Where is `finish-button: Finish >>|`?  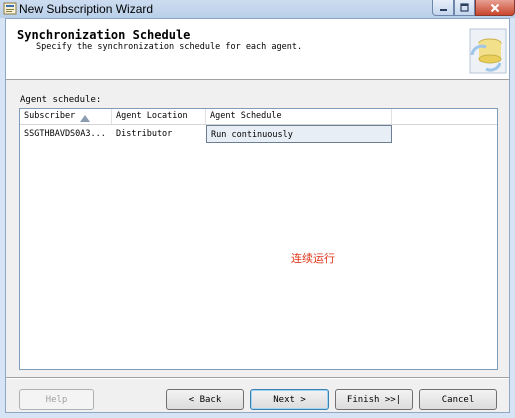 finish-button: Finish >>| is located at coordinates (374, 399).